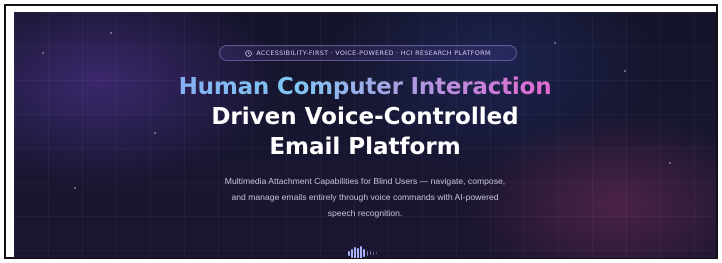 The width and height of the screenshot is (722, 263). I want to click on hero-title-line-3: Email Platform, so click(365, 147).